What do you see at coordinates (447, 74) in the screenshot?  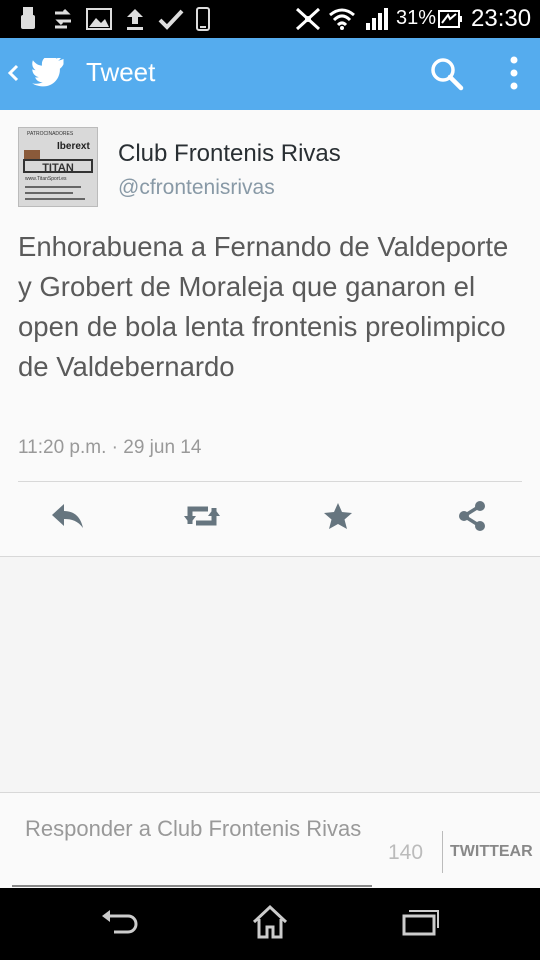 I see `search-button` at bounding box center [447, 74].